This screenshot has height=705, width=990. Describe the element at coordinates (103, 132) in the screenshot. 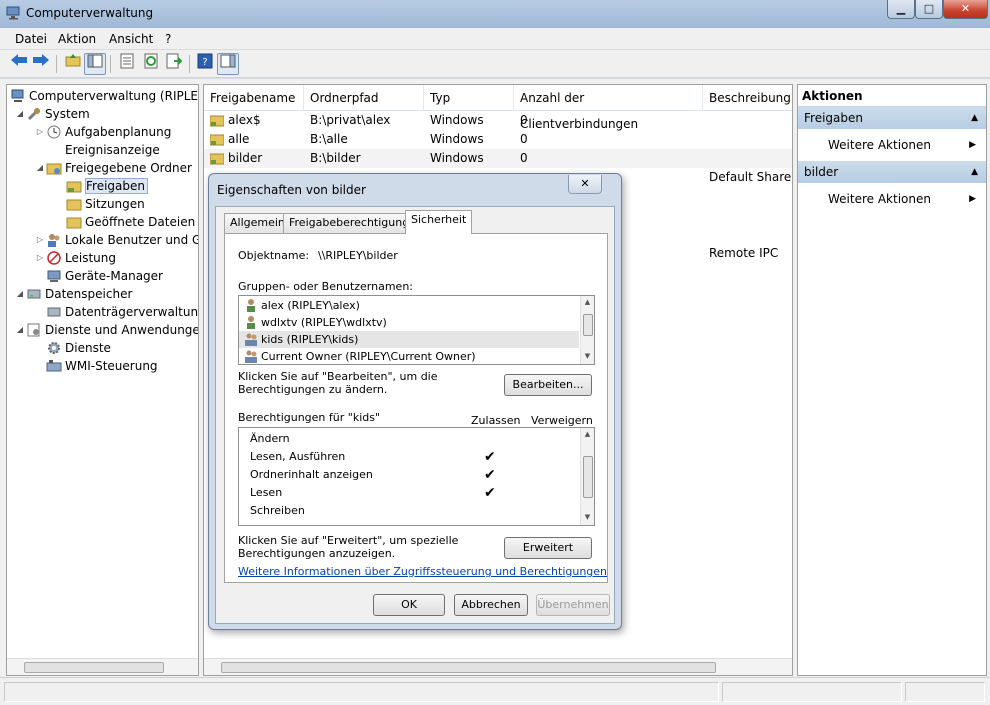

I see `tree-item-aufgabenplanung: ▷ Aufgabenplanung` at that location.